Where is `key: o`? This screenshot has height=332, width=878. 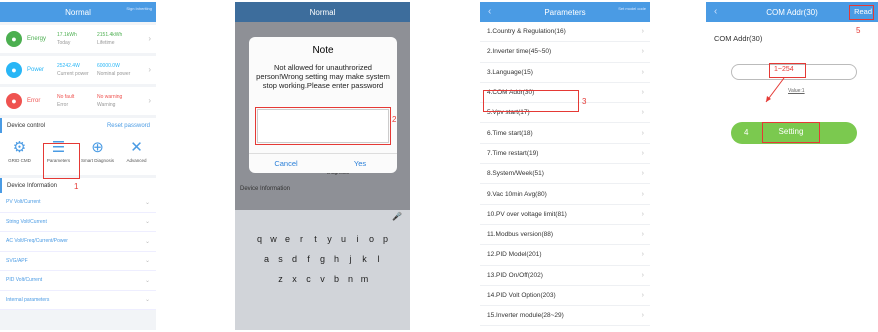 key: o is located at coordinates (372, 239).